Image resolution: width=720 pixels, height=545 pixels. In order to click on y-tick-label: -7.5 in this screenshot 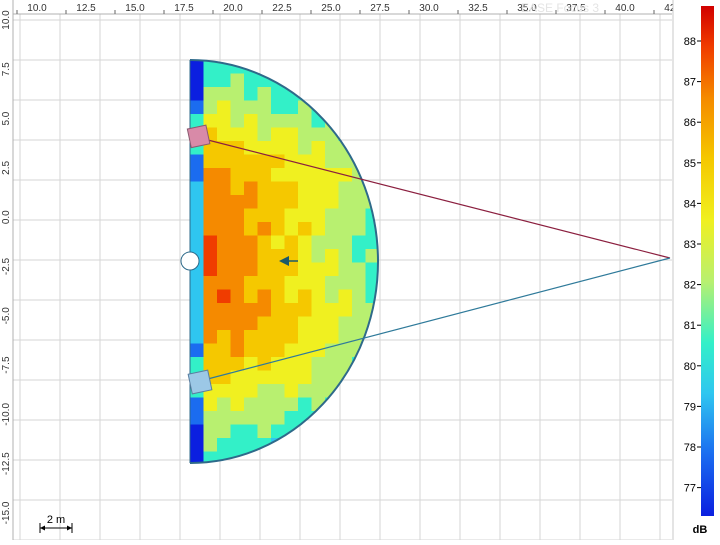, I will do `click(6, 365)`.